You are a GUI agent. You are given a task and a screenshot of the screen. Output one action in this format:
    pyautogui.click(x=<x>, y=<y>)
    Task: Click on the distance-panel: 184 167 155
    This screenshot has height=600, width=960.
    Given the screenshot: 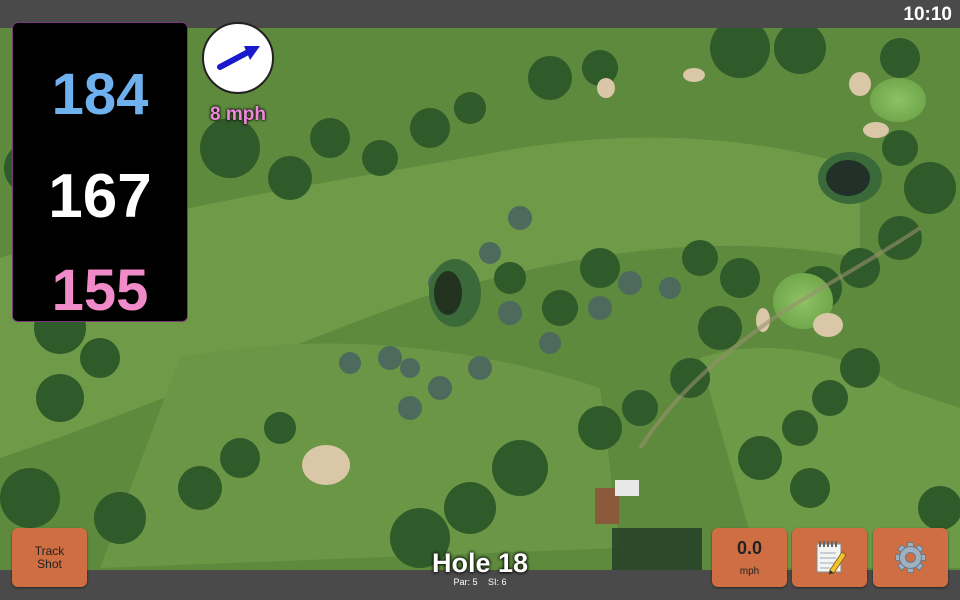 What is the action you would take?
    pyautogui.click(x=100, y=172)
    